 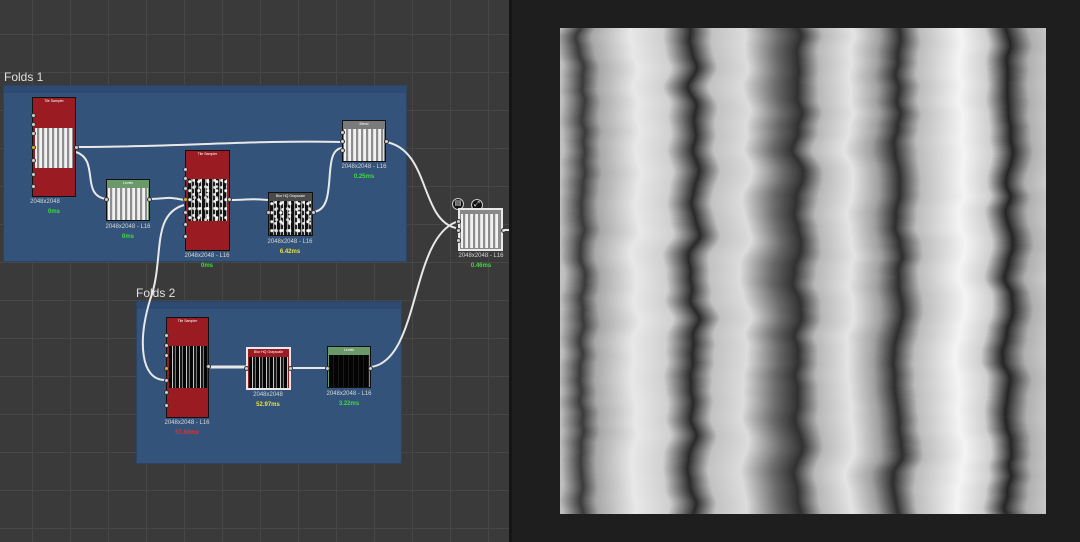 I want to click on node-blend-1: Blend, so click(x=364, y=141).